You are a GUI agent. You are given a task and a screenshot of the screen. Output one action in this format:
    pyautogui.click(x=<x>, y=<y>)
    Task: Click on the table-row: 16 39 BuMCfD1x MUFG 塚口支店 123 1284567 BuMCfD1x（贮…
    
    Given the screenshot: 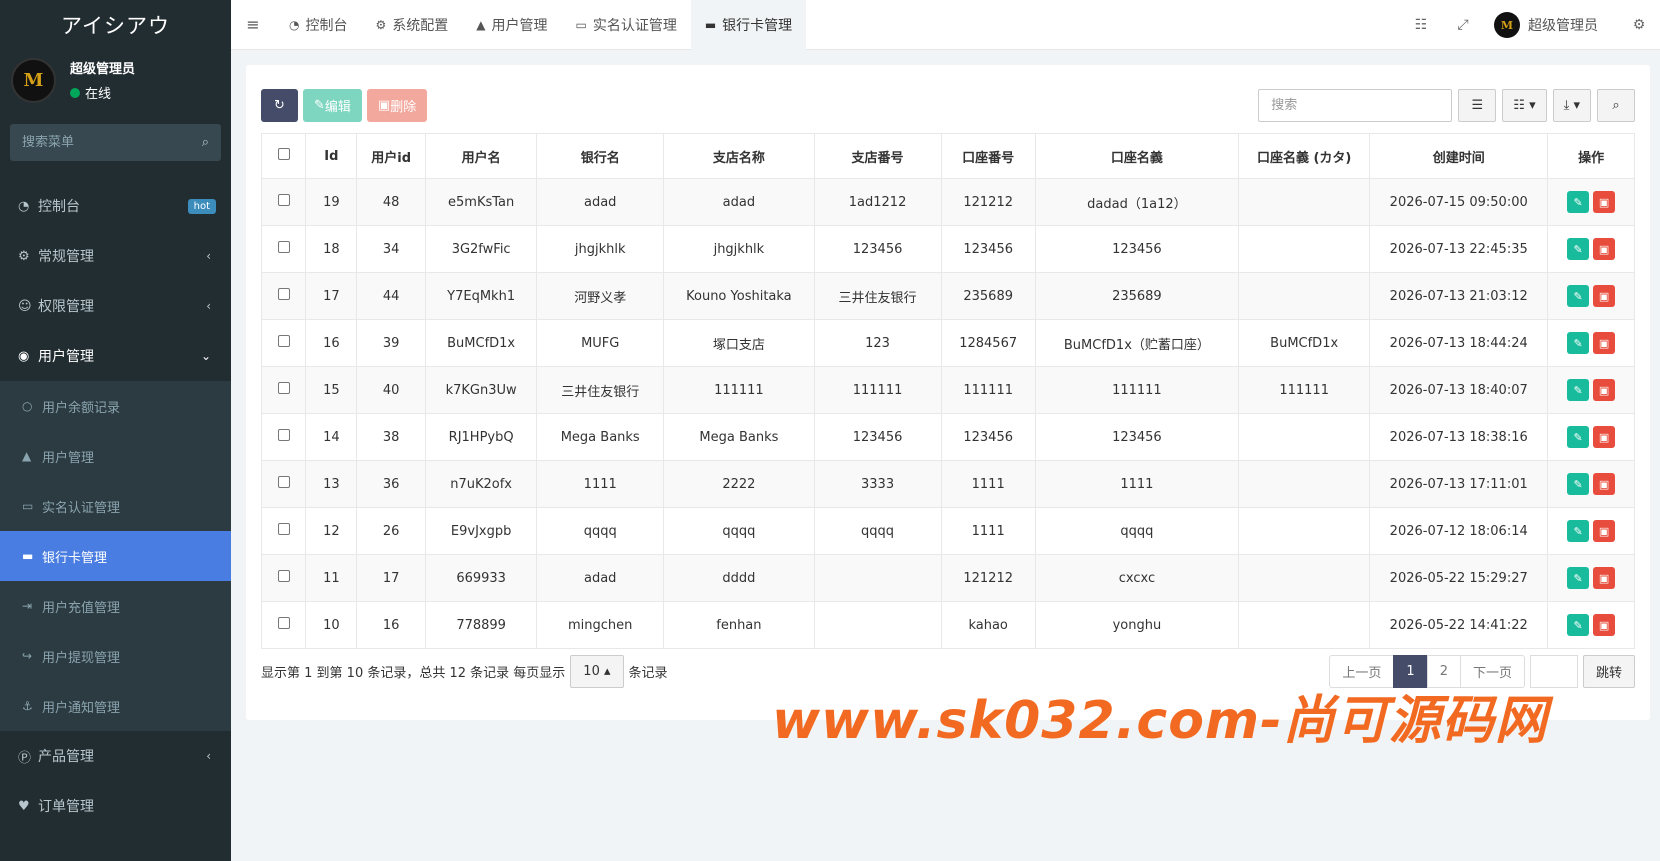 What is the action you would take?
    pyautogui.click(x=947, y=343)
    